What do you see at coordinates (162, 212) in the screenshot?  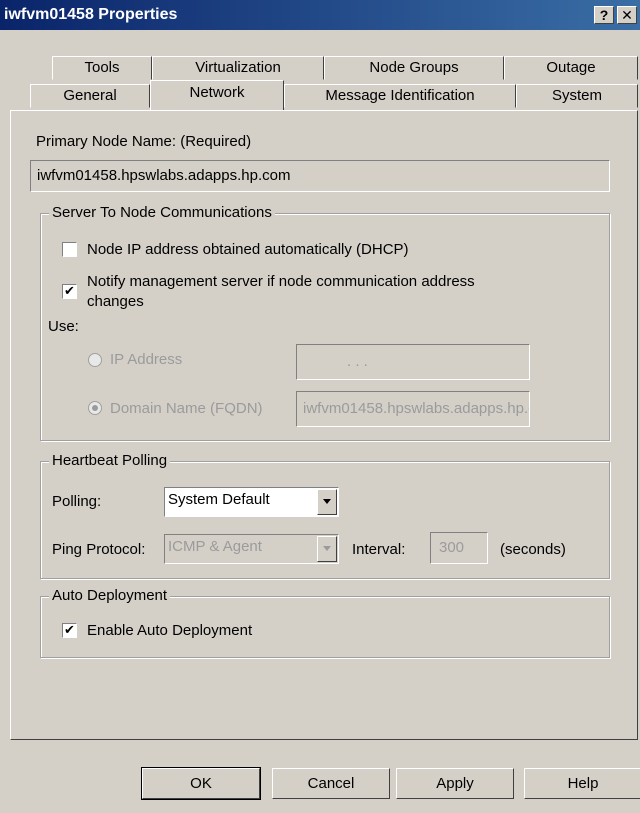 I see `server-comm-legend: Server To Node Communications` at bounding box center [162, 212].